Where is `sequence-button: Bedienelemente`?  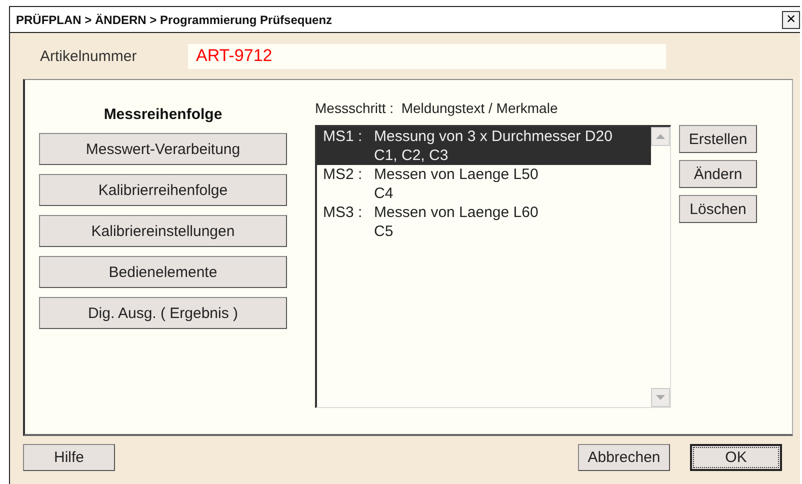 sequence-button: Bedienelemente is located at coordinates (163, 272).